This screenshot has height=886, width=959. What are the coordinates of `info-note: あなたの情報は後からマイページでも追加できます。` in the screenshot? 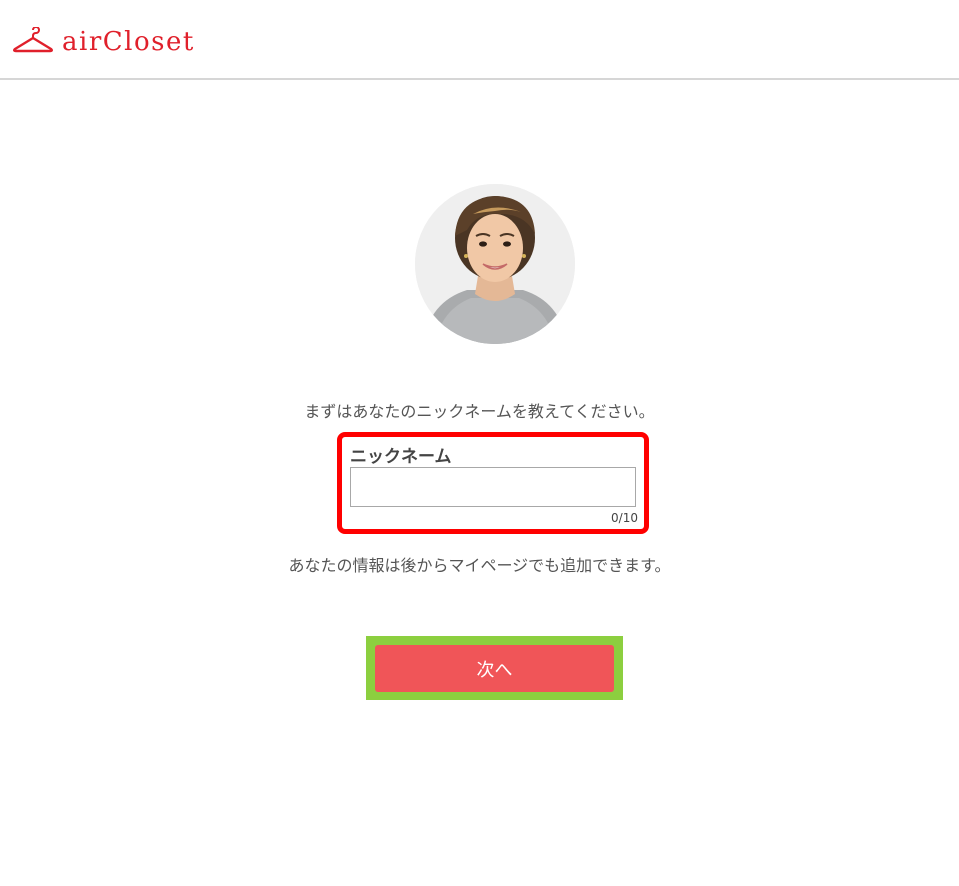 It's located at (479, 565).